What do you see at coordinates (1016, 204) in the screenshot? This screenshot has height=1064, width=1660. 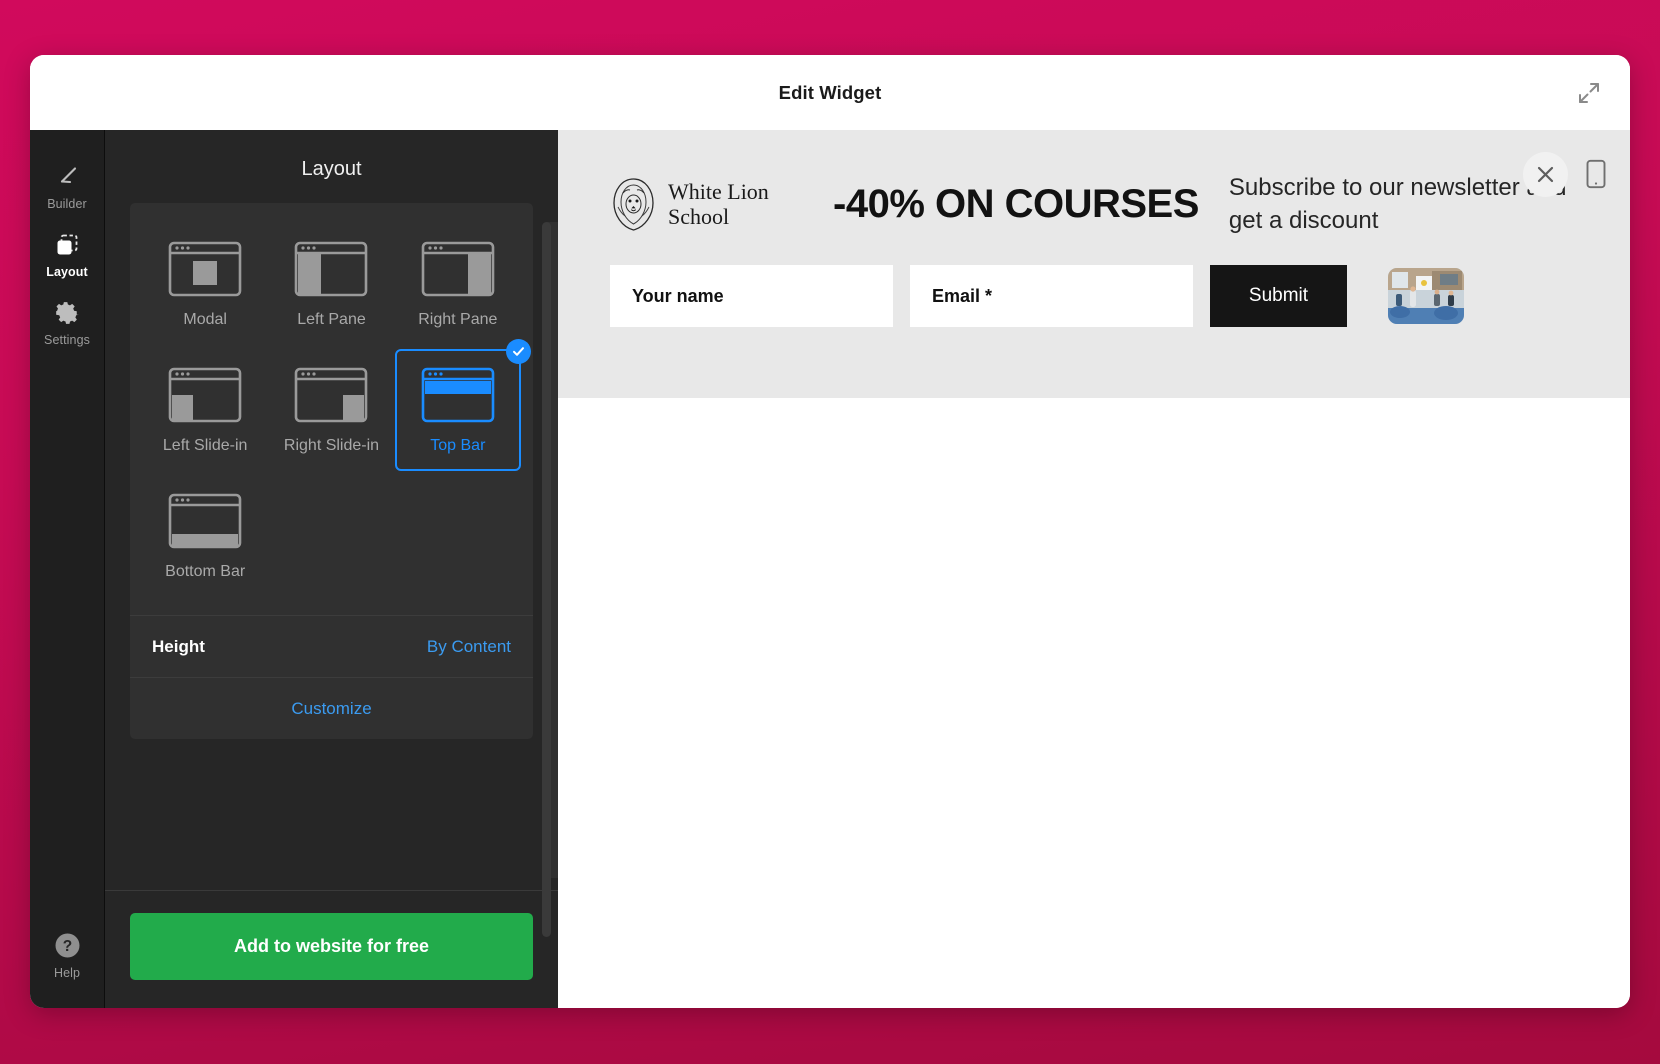 I see `promo-headline: -40% ON COURSES` at bounding box center [1016, 204].